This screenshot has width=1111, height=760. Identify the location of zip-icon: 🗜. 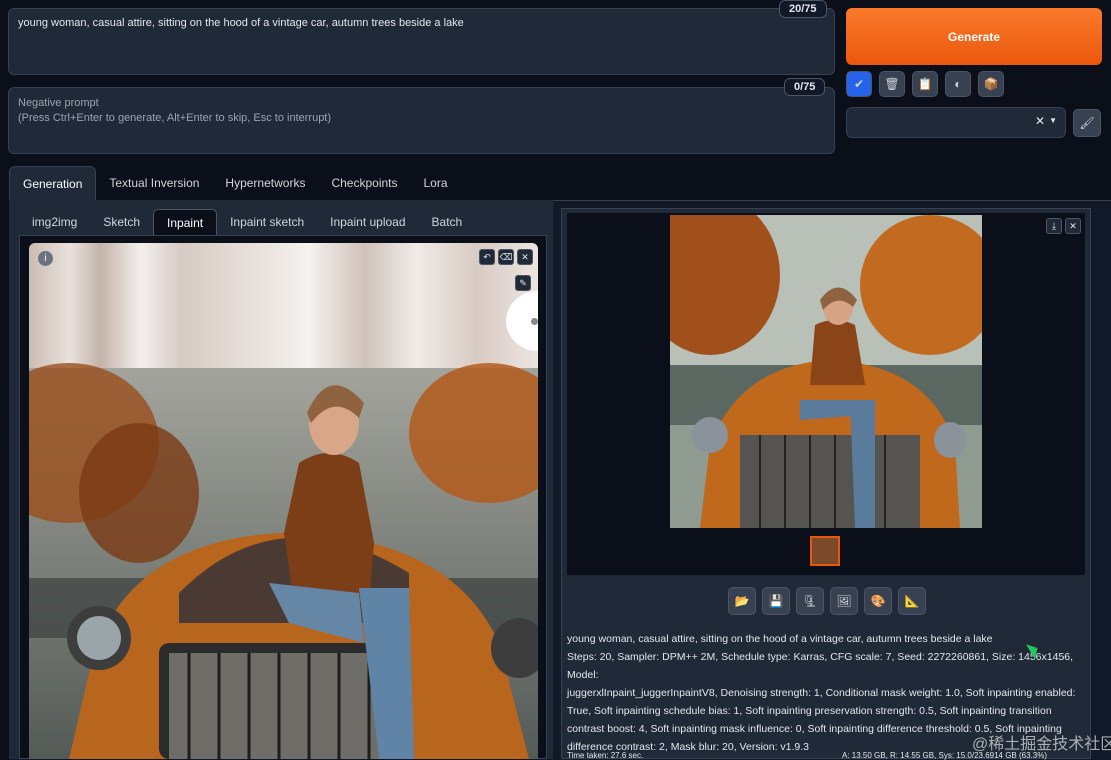
(810, 601).